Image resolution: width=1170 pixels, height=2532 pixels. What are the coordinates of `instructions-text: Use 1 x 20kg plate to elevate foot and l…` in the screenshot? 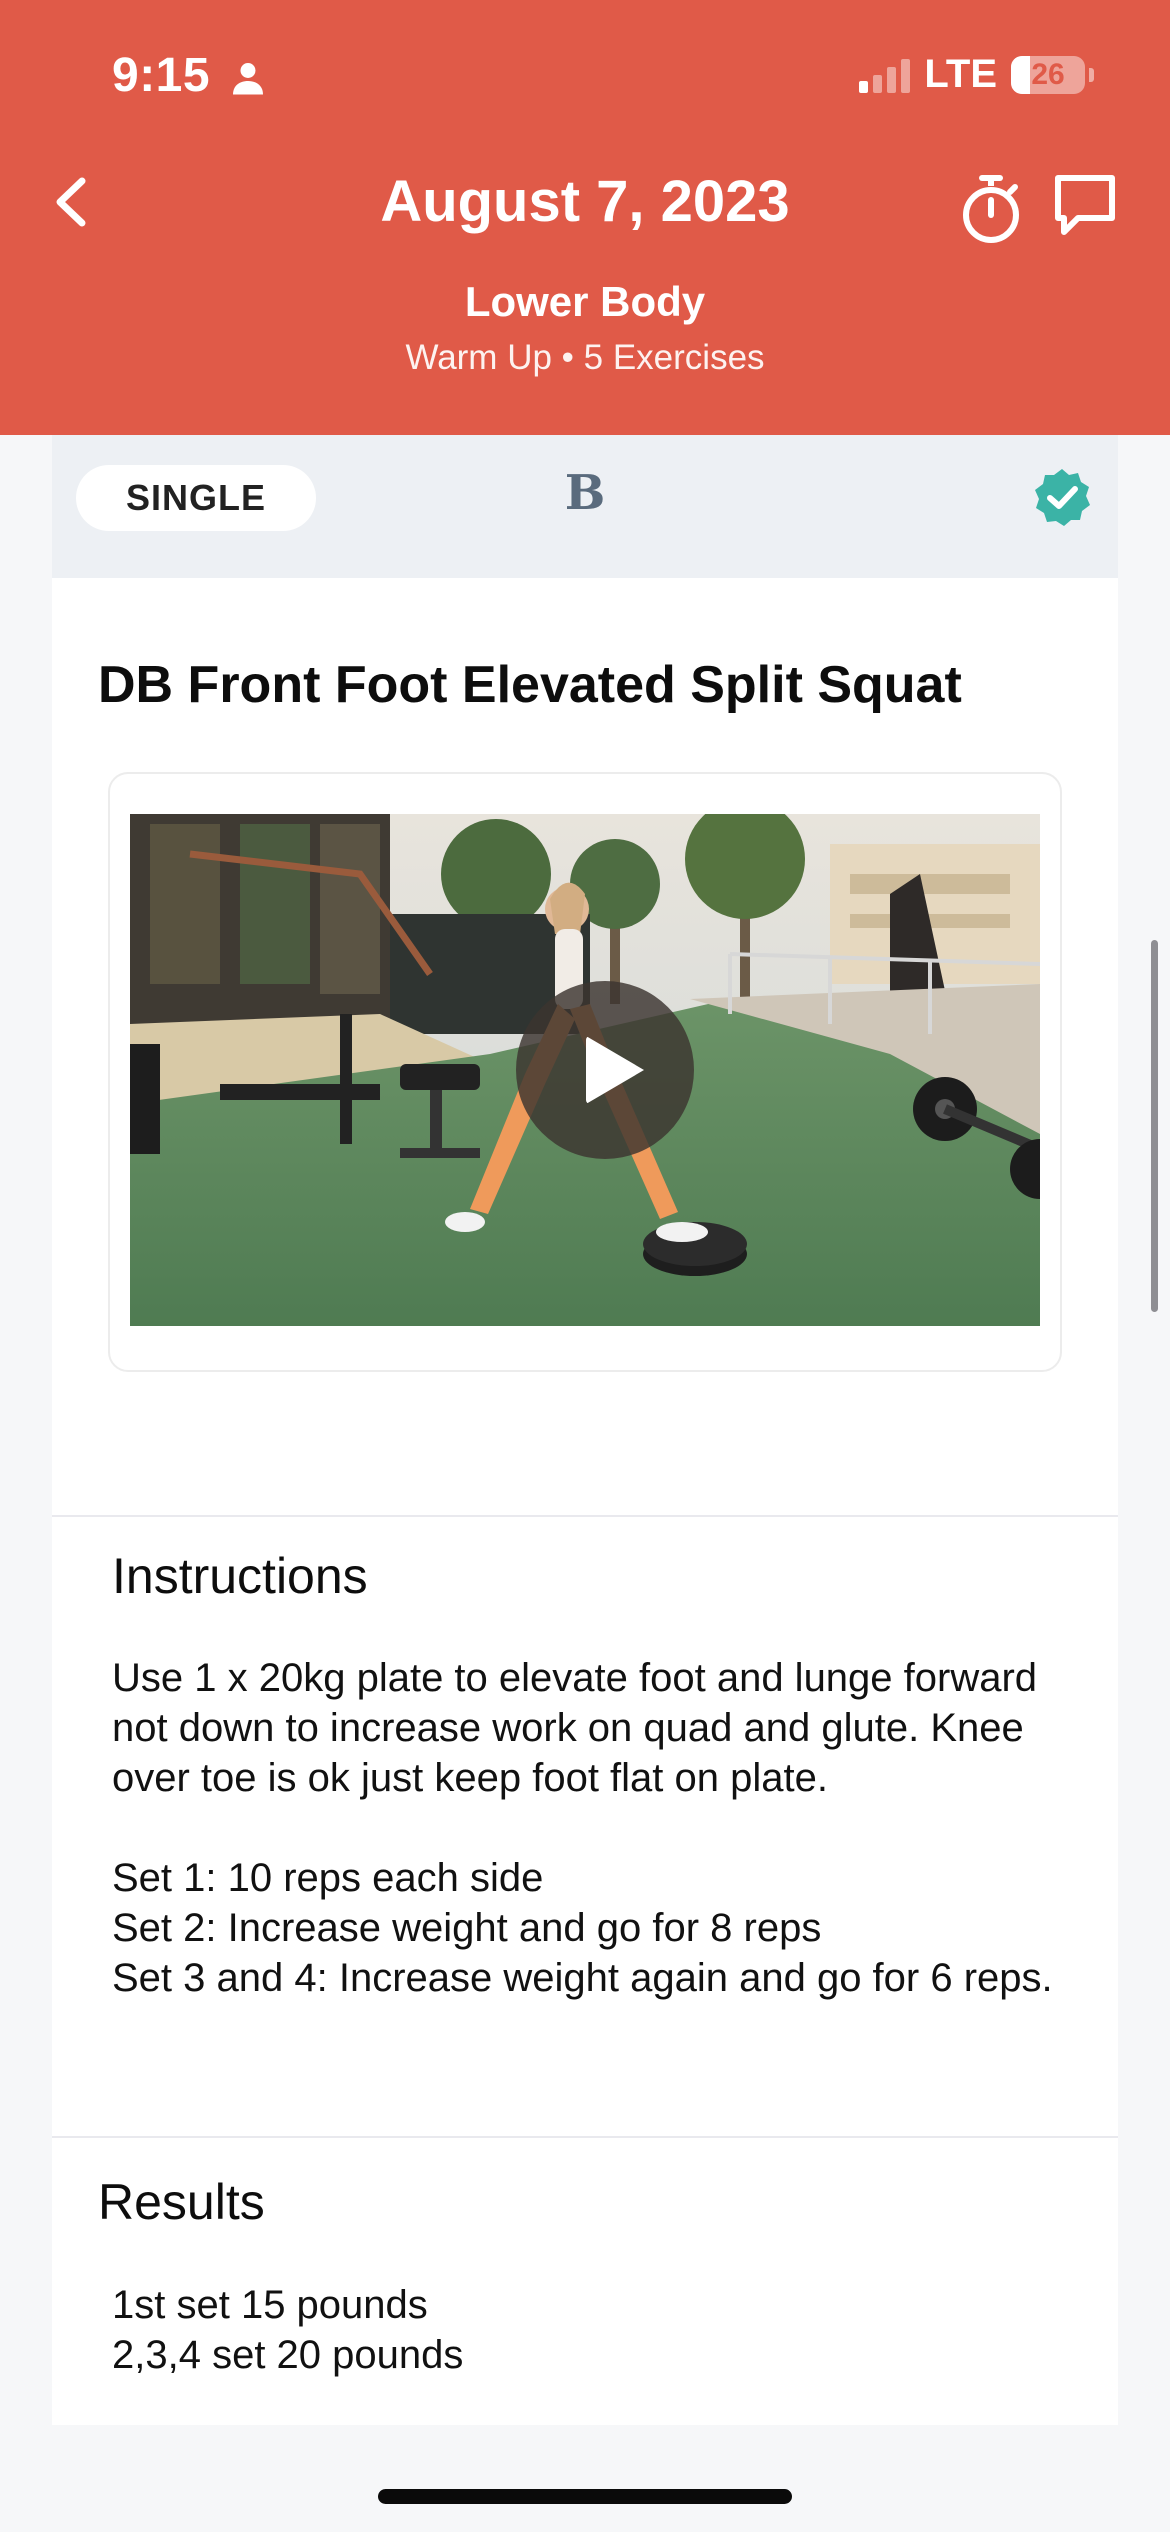 It's located at (582, 1828).